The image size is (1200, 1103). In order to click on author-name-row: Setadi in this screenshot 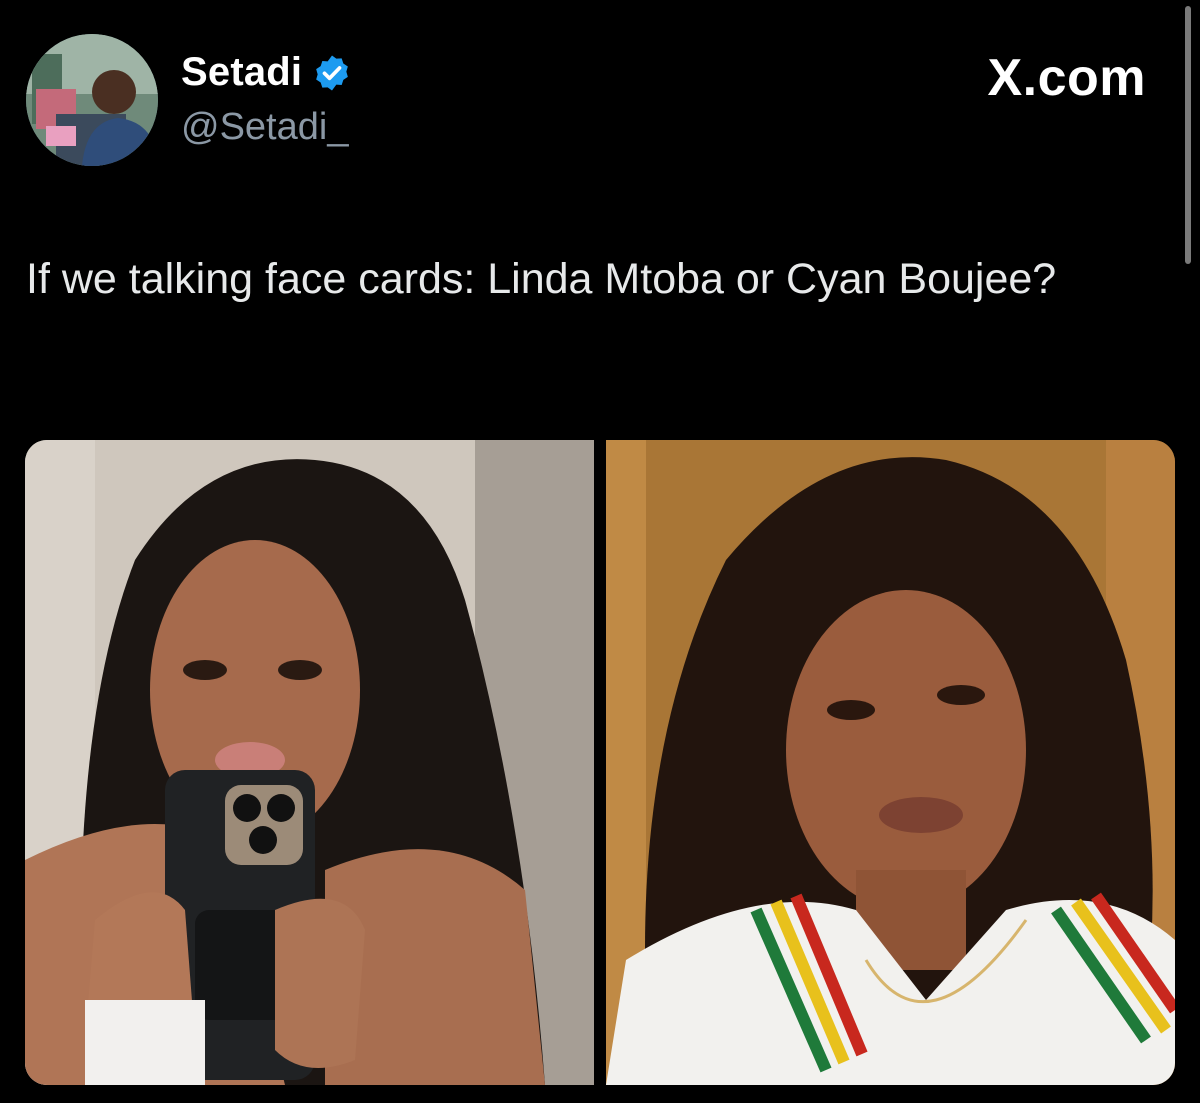, I will do `click(266, 72)`.